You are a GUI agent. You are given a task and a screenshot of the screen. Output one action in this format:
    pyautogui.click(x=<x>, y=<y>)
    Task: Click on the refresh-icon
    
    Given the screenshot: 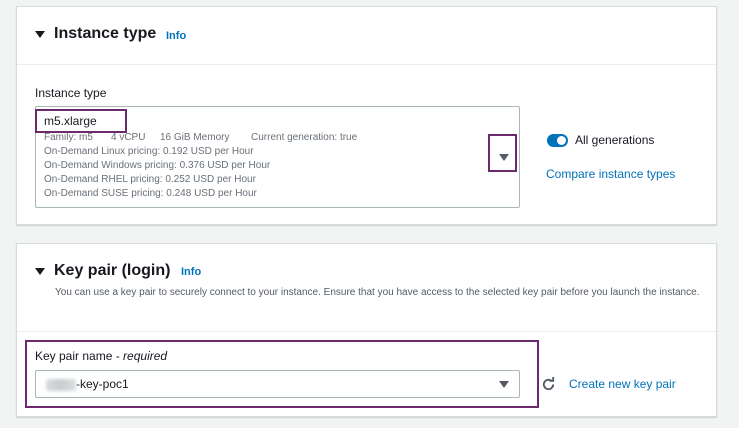 What is the action you would take?
    pyautogui.click(x=548, y=384)
    